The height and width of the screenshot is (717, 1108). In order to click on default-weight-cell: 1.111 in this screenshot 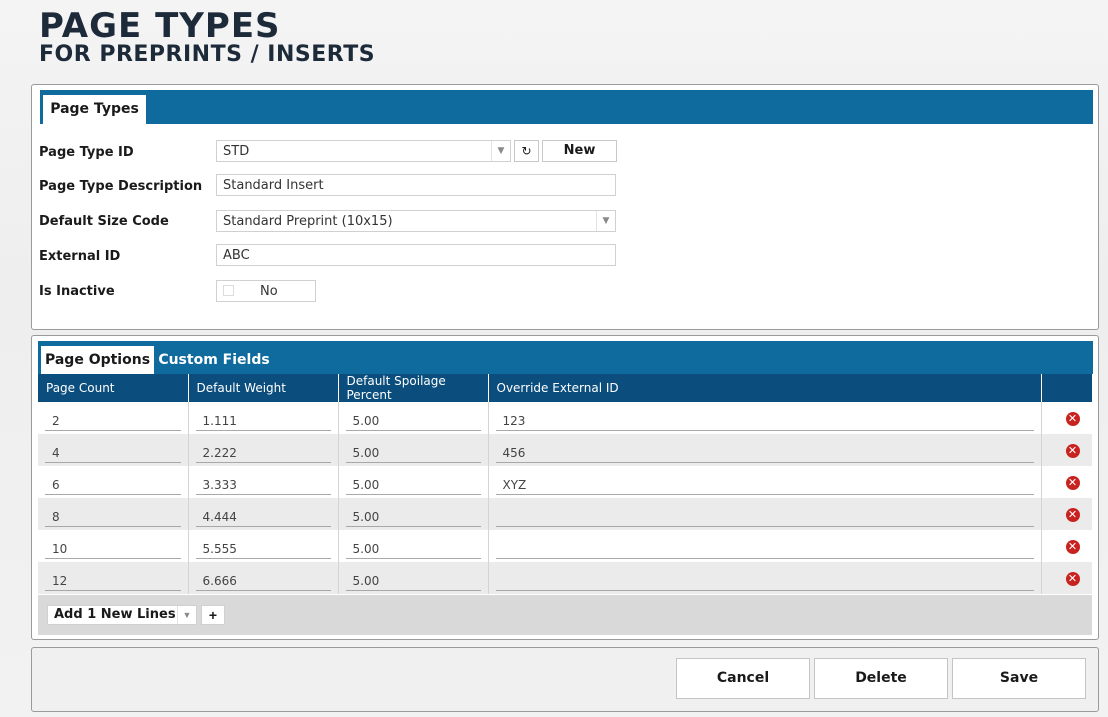, I will do `click(263, 420)`.